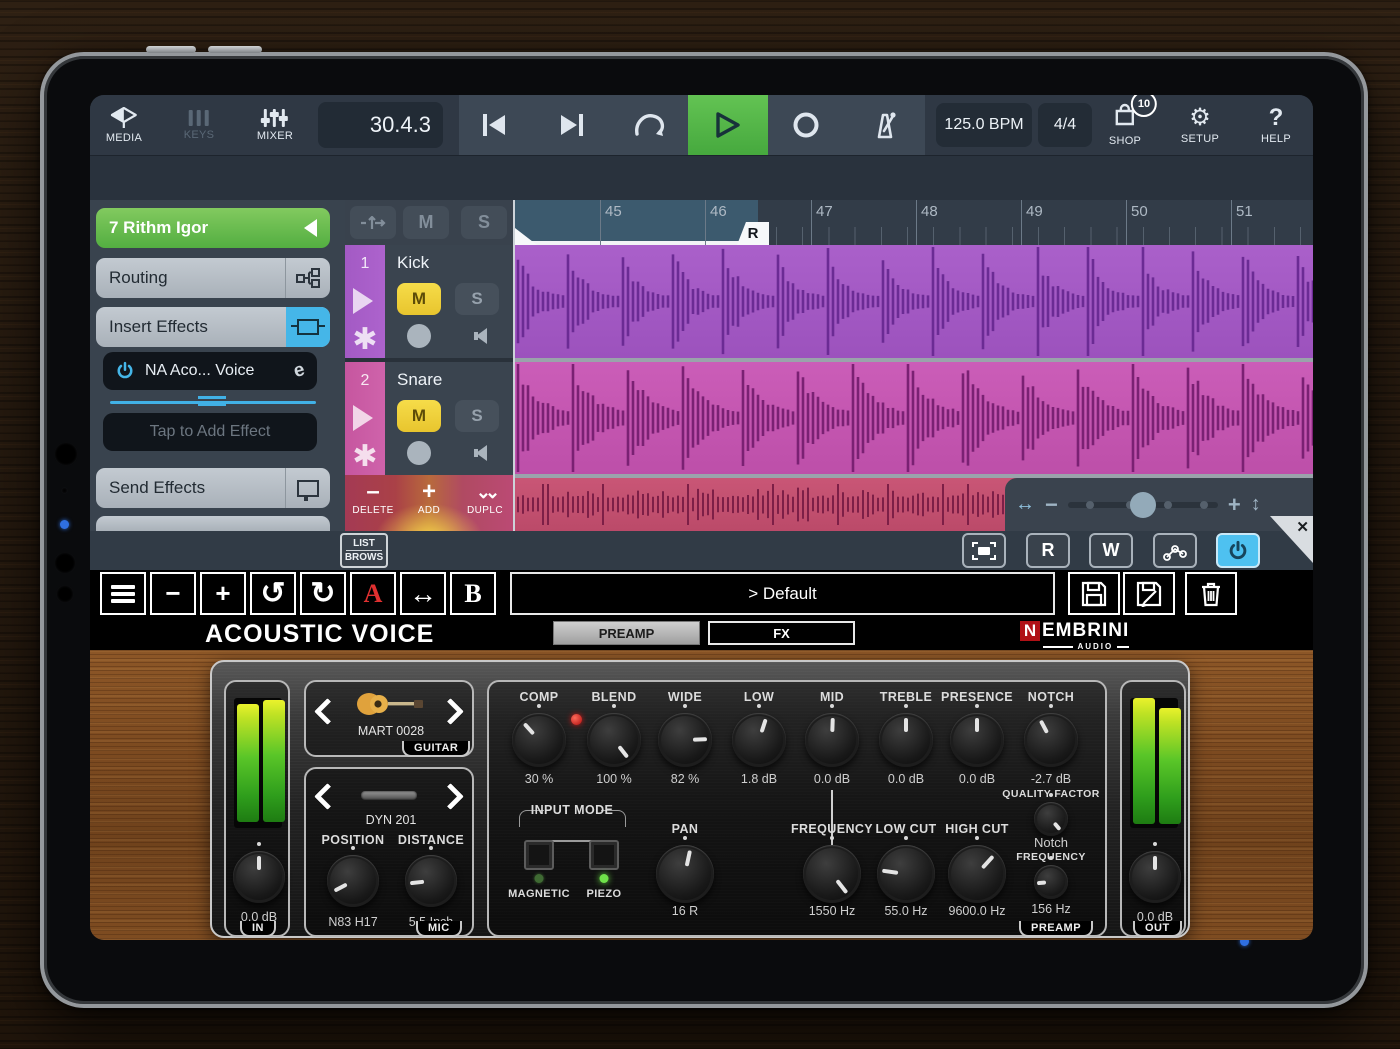  Describe the element at coordinates (914, 301) in the screenshot. I see `kick-audio-clip` at that location.